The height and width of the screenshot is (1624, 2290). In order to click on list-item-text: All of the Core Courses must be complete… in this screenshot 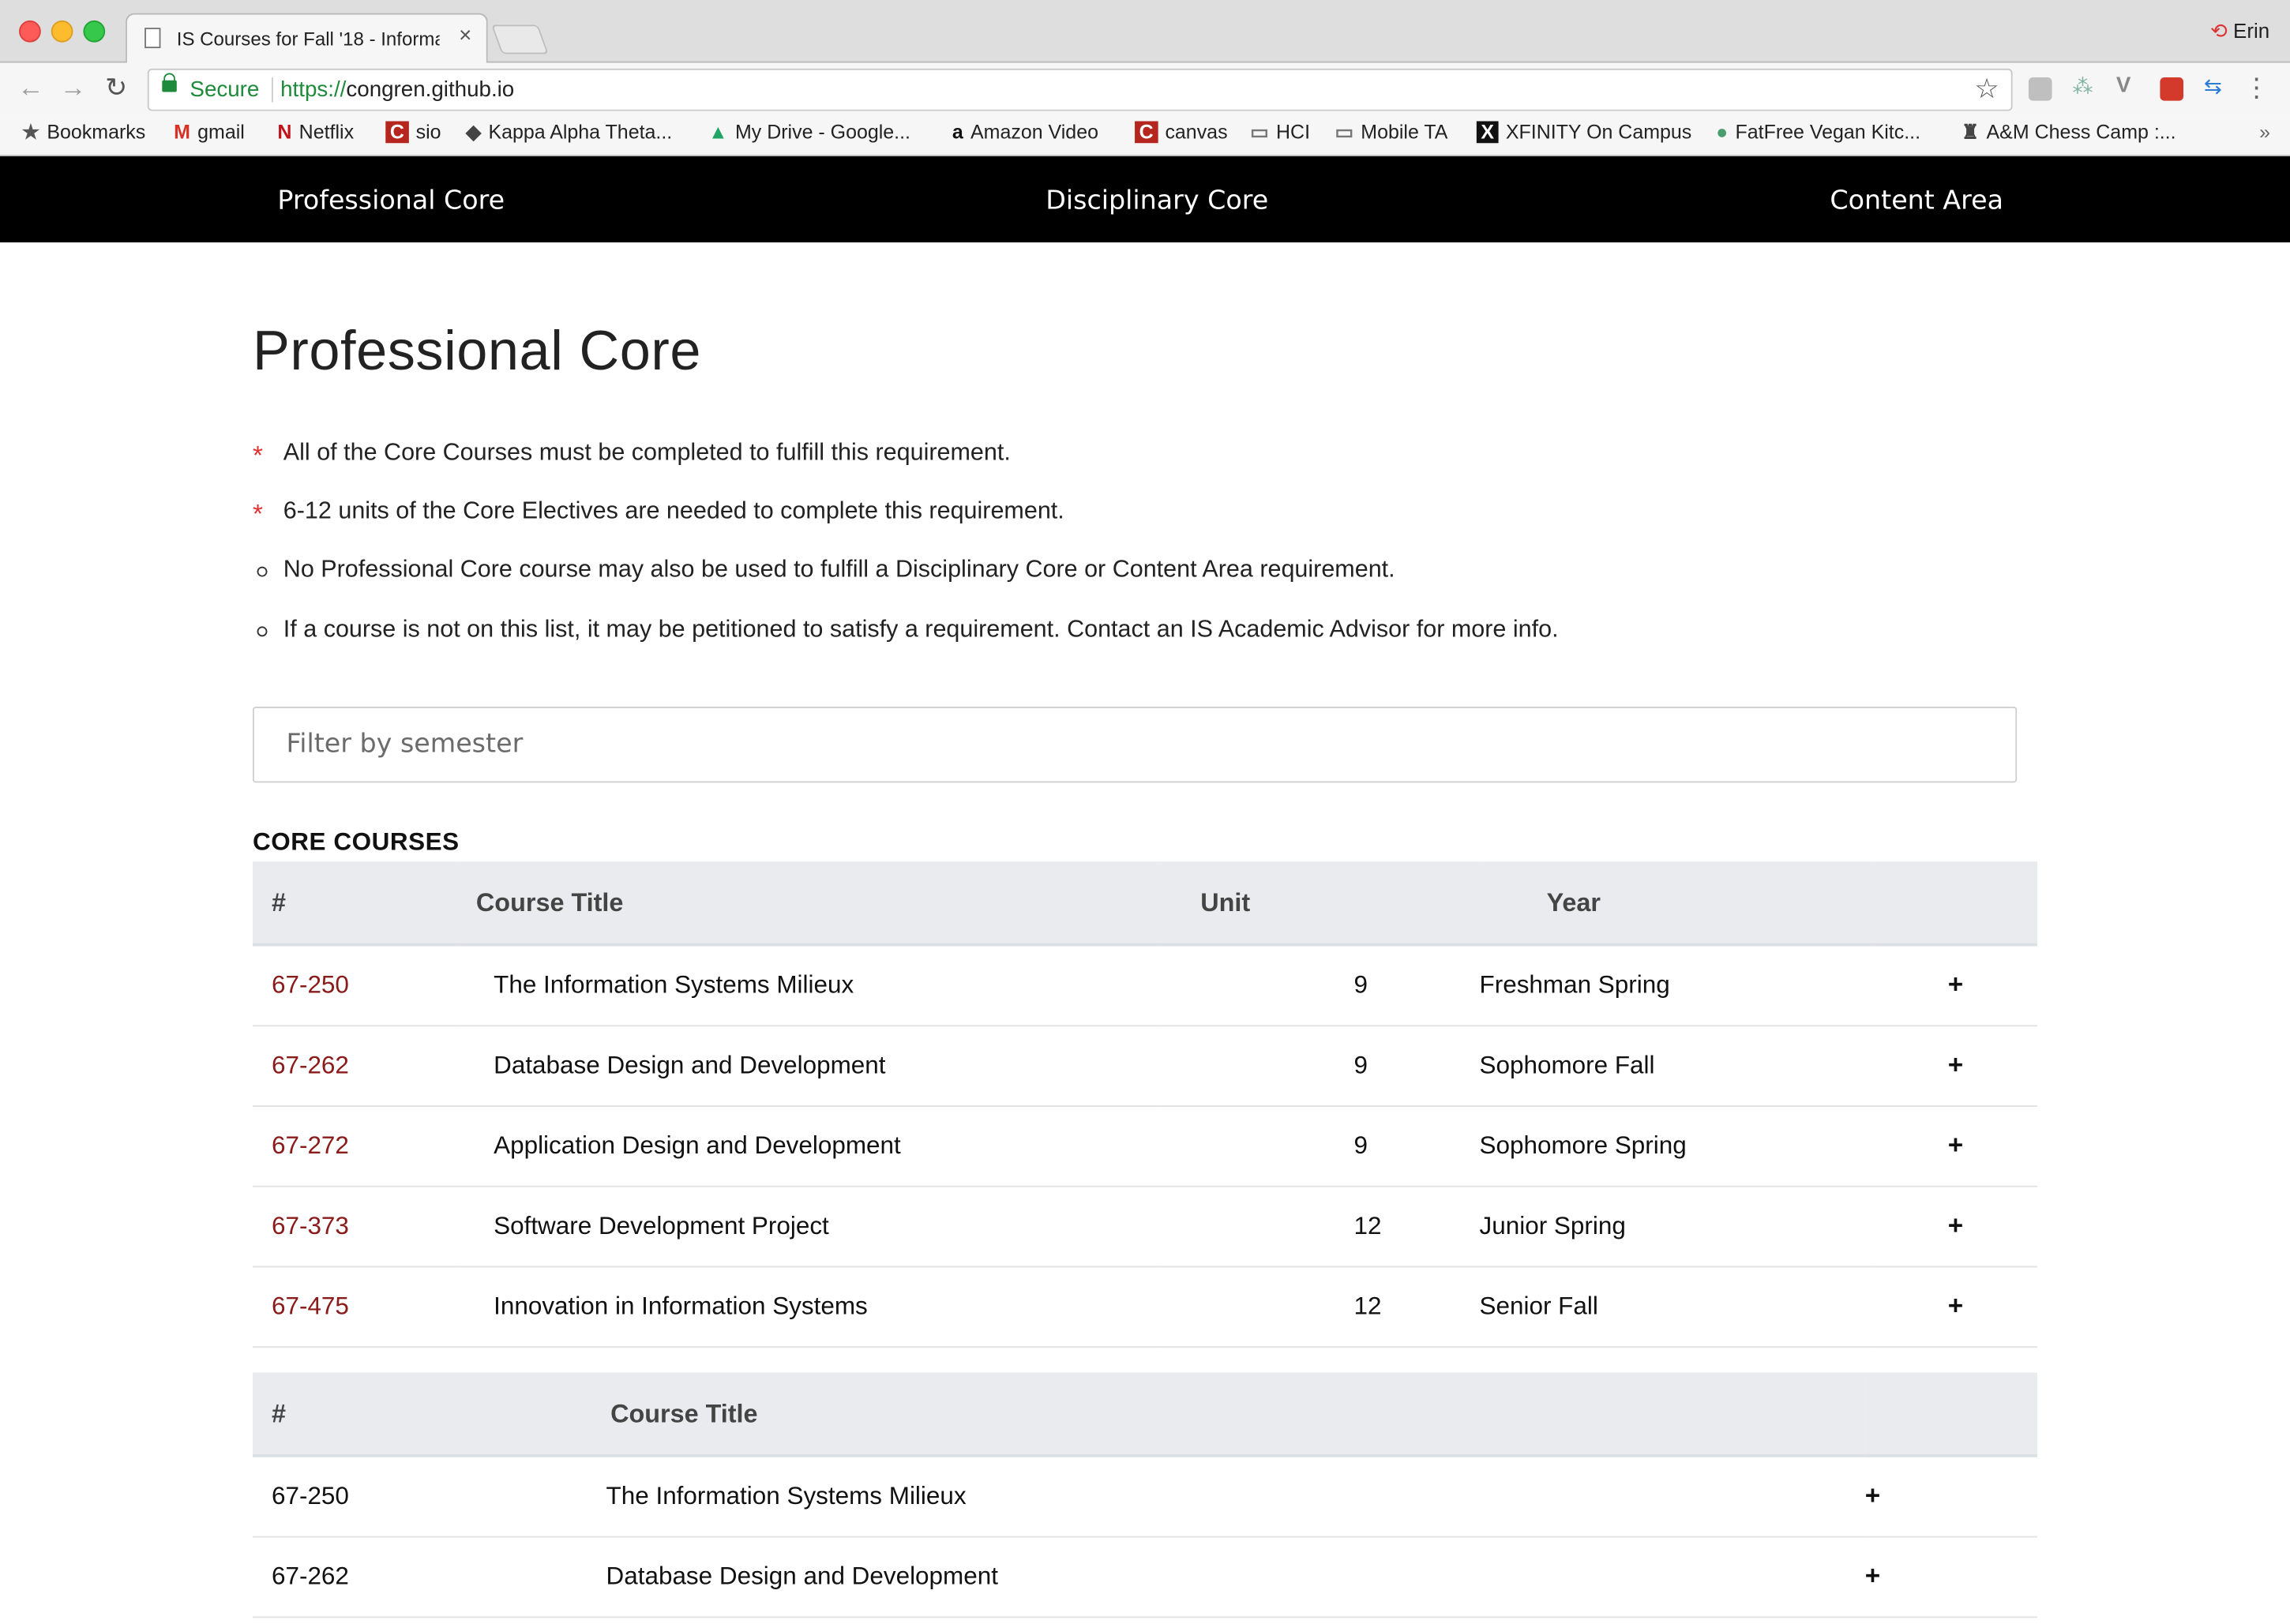, I will do `click(647, 452)`.